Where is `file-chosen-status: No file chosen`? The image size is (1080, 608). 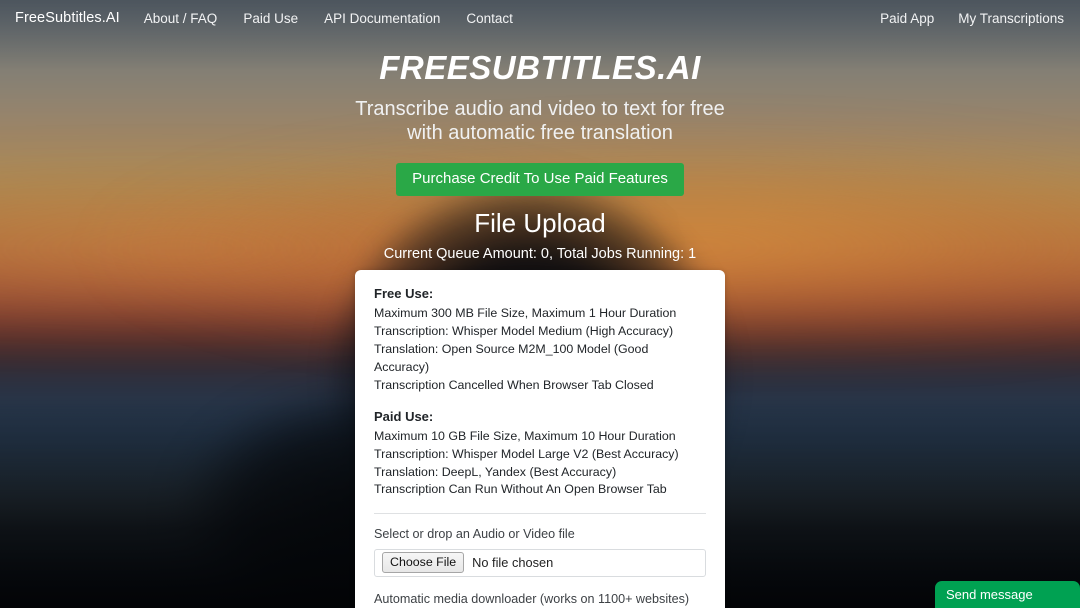 file-chosen-status: No file chosen is located at coordinates (513, 563).